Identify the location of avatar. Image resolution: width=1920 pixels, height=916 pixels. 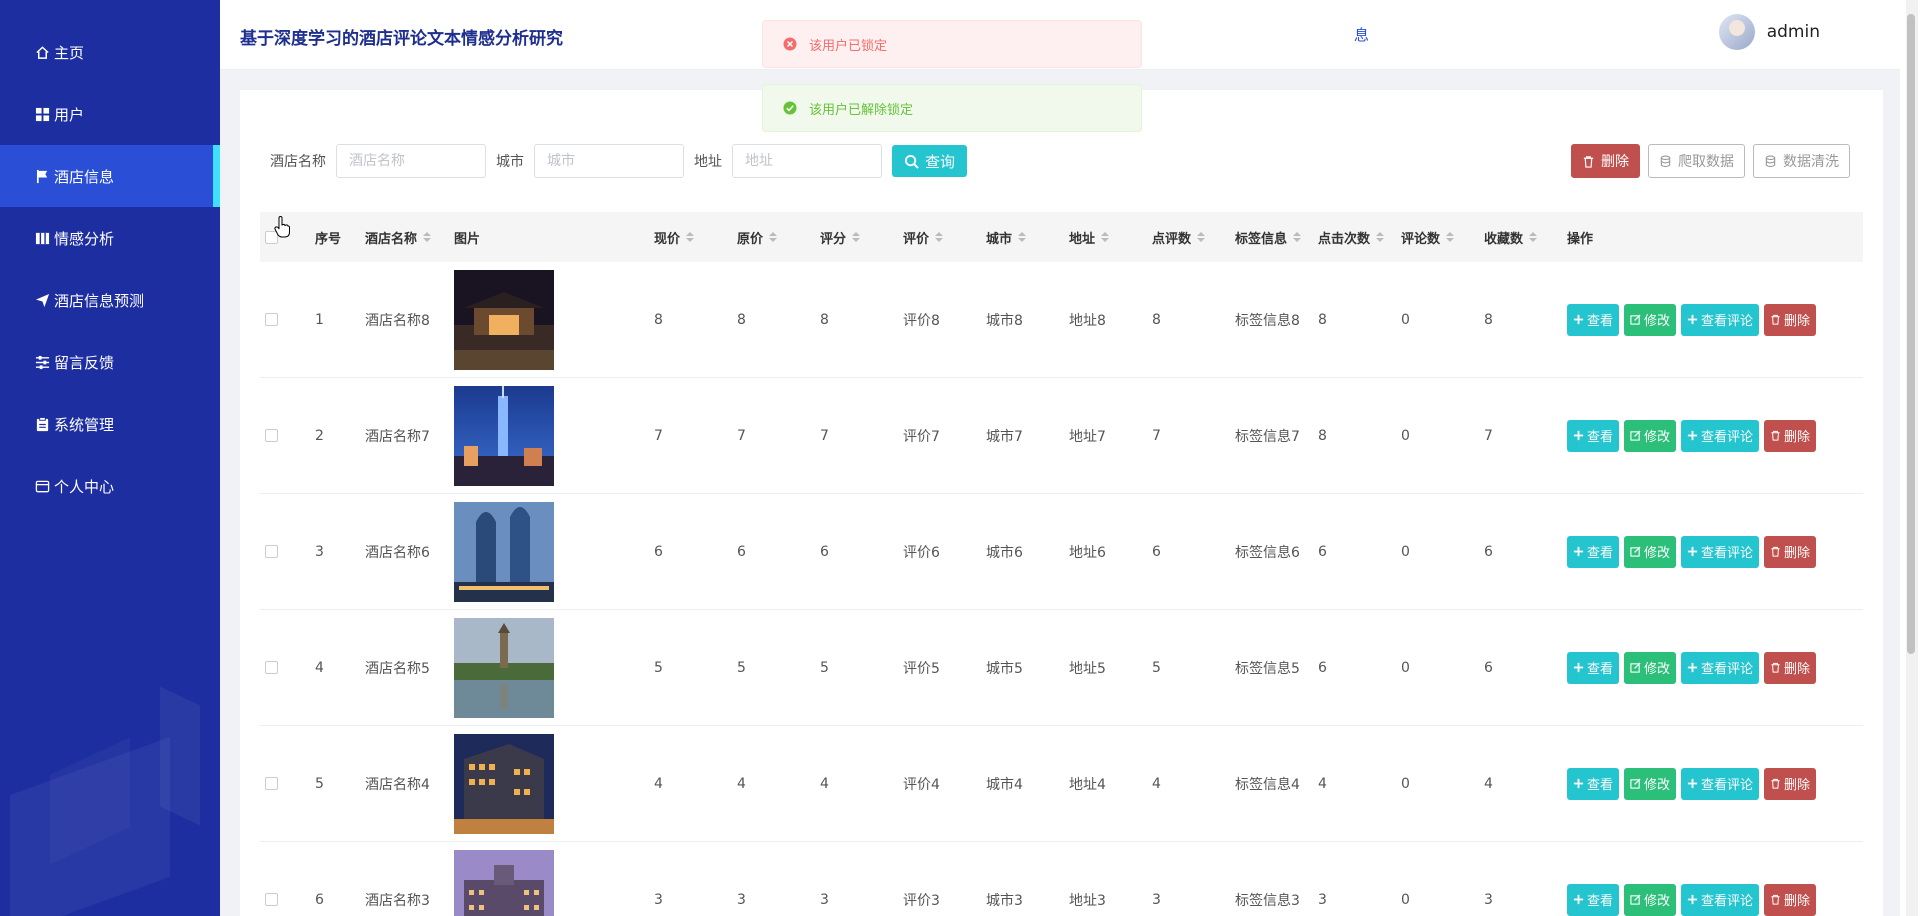
(1736, 32).